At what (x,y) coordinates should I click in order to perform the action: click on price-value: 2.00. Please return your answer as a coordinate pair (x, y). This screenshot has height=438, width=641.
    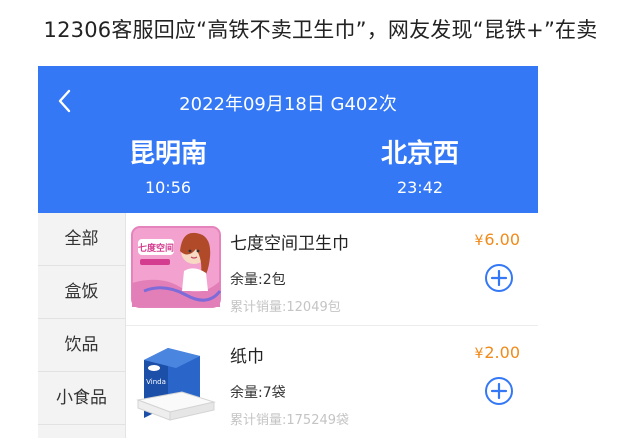
    Looking at the image, I should click on (502, 352).